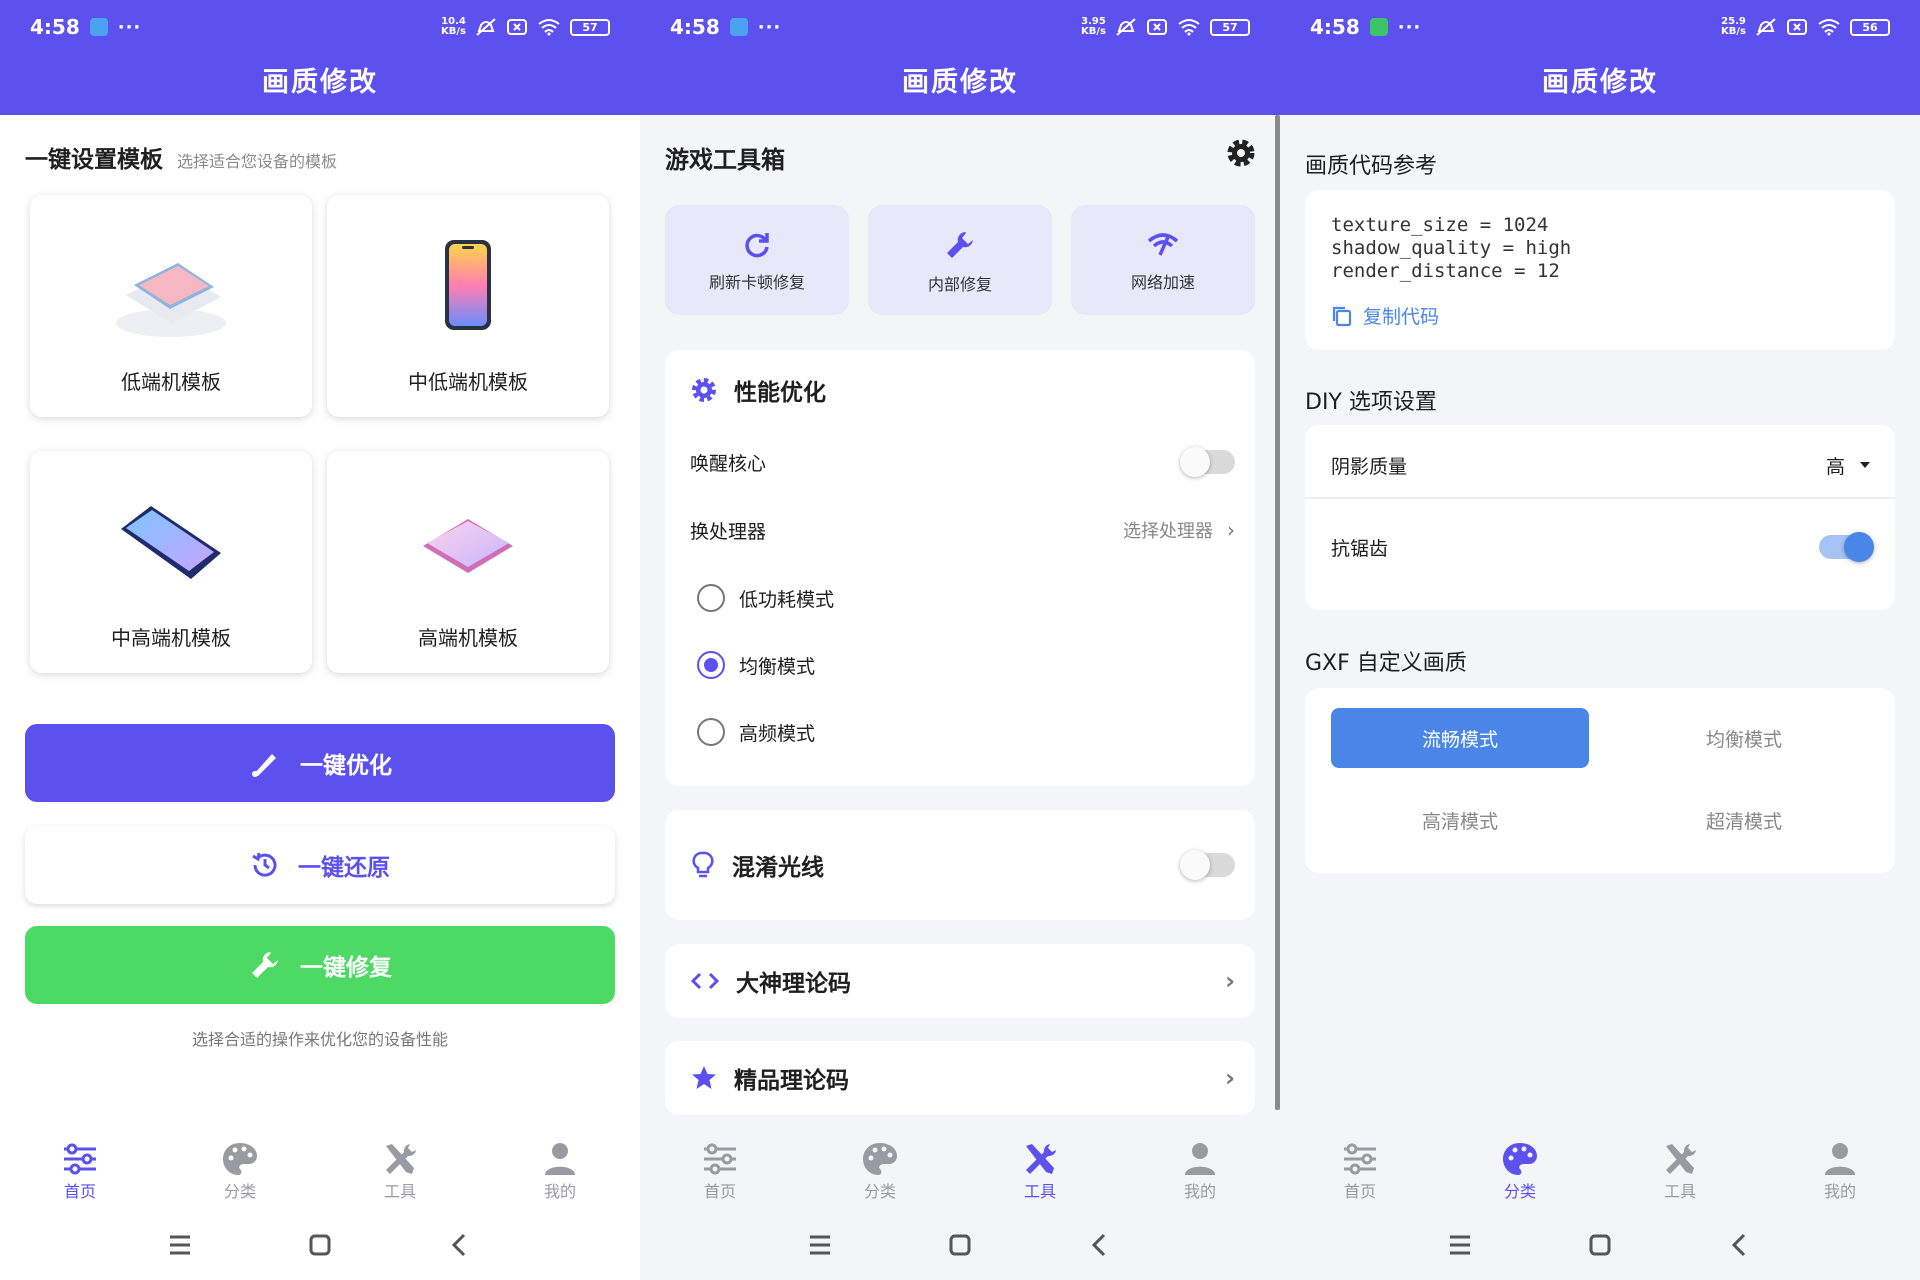 This screenshot has height=1280, width=1920. Describe the element at coordinates (171, 300) in the screenshot. I see `low-end-phone-illustration` at that location.